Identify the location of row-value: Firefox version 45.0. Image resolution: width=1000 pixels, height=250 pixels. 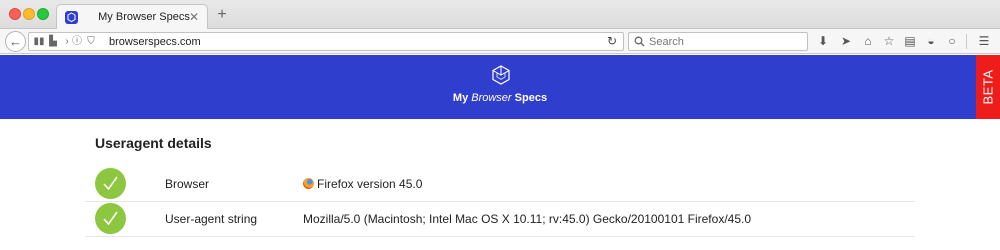
(362, 184).